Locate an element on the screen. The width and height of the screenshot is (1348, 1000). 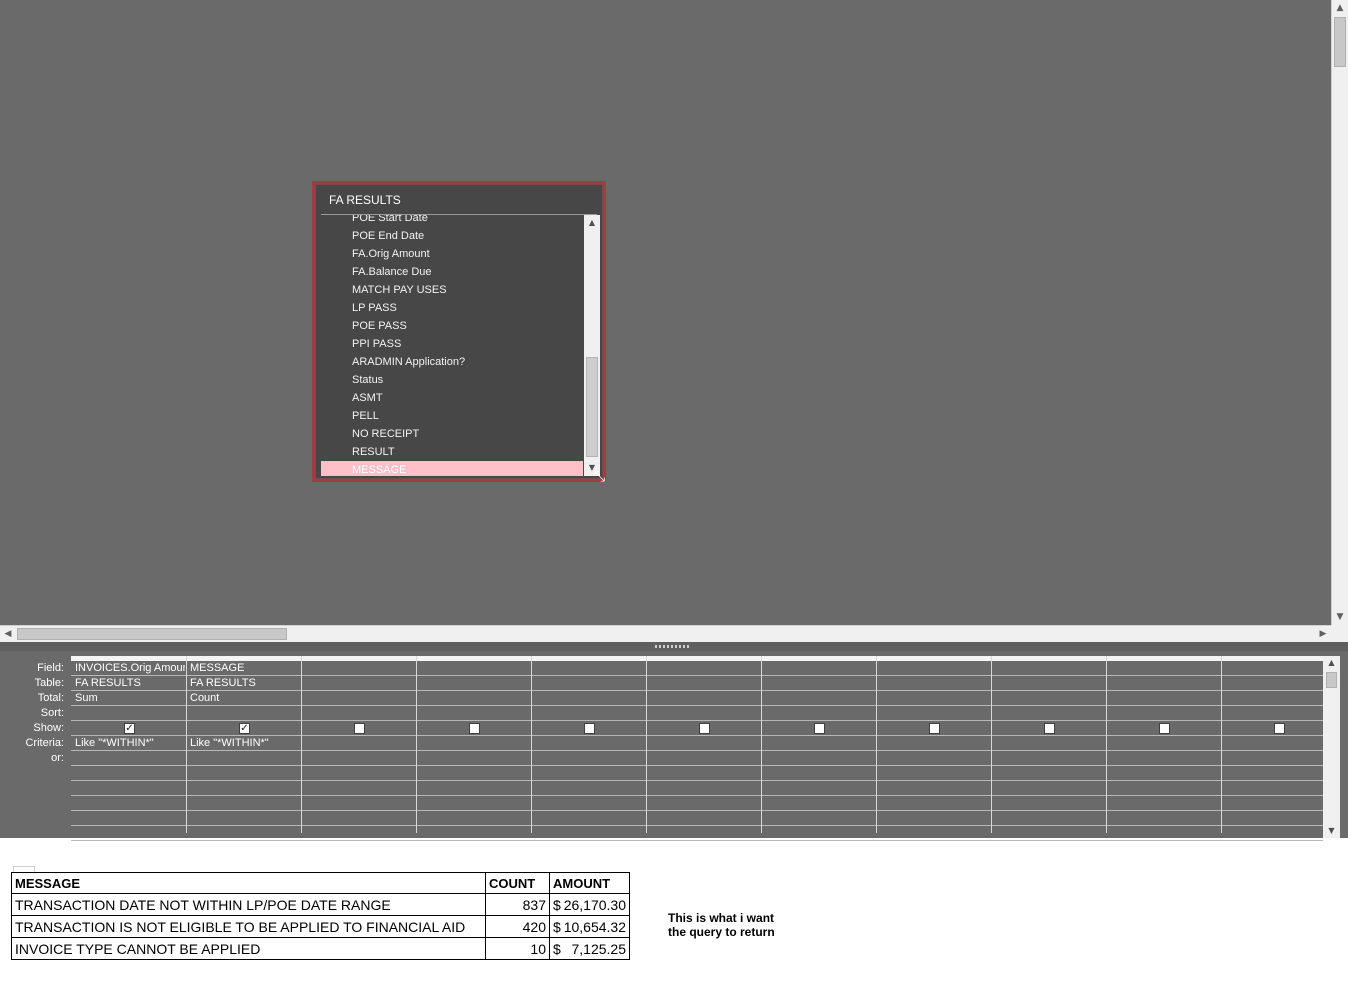
design-vertical-scrollbar: ▲ ▼ is located at coordinates (1339, 312).